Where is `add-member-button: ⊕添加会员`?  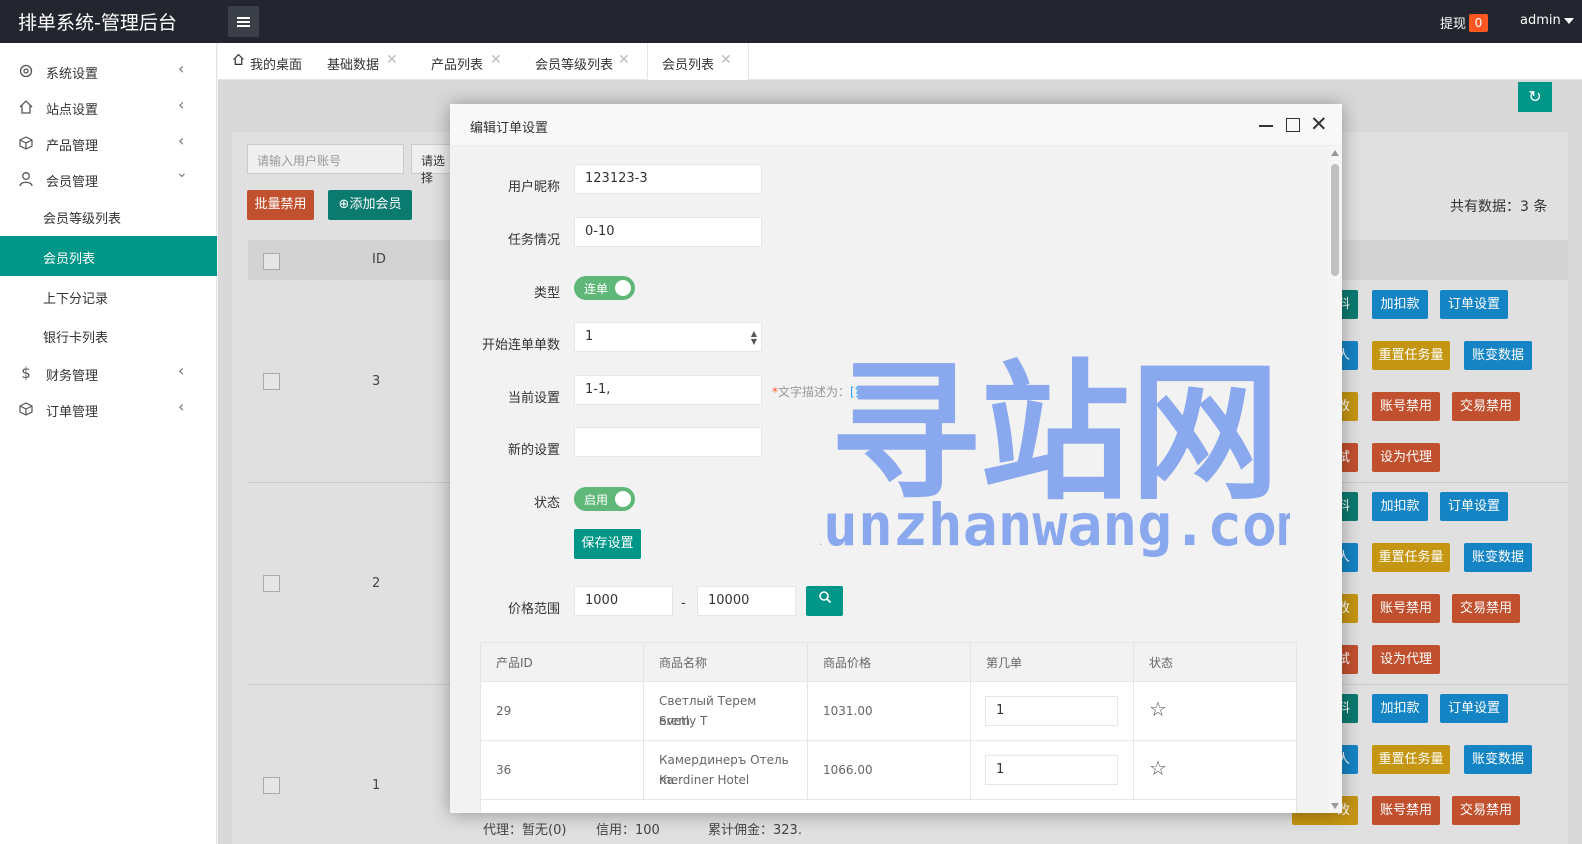
add-member-button: ⊕添加会员 is located at coordinates (370, 205).